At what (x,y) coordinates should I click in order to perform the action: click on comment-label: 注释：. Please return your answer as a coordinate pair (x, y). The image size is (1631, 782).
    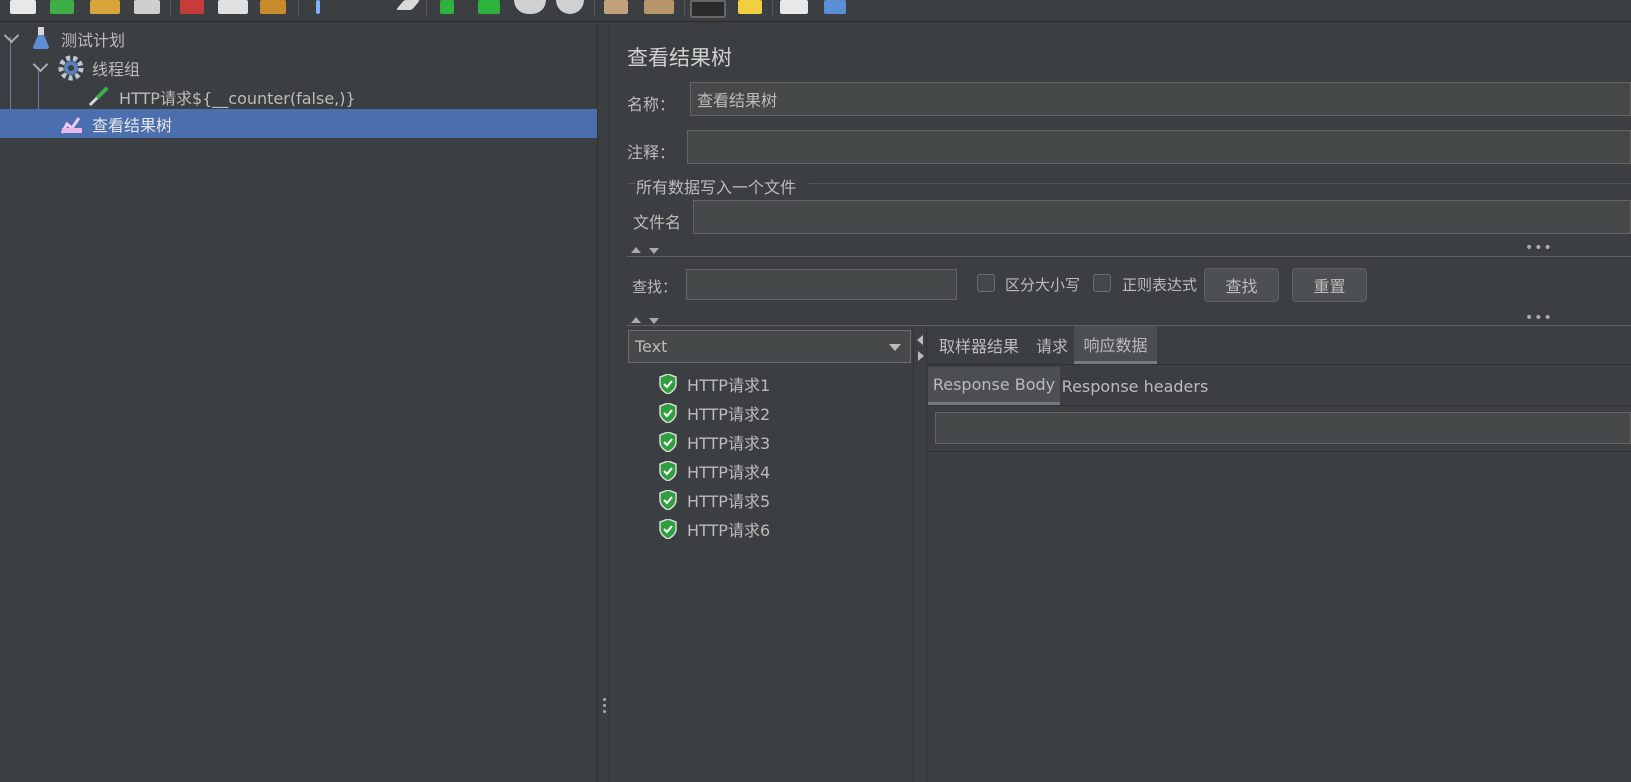
    Looking at the image, I should click on (651, 152).